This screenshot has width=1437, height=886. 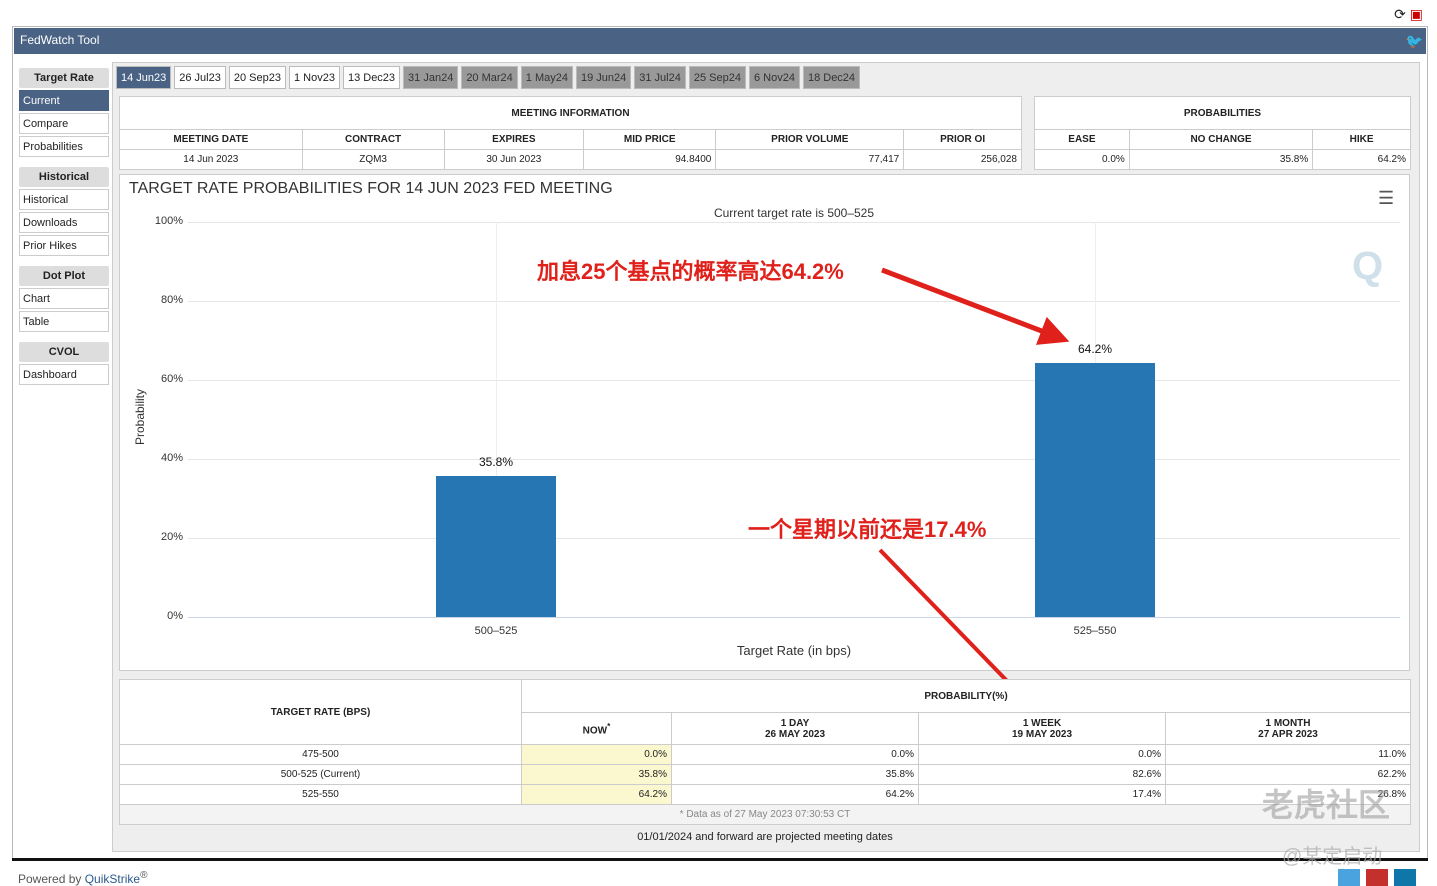 I want to click on y-axis-label: Probability, so click(x=140, y=417).